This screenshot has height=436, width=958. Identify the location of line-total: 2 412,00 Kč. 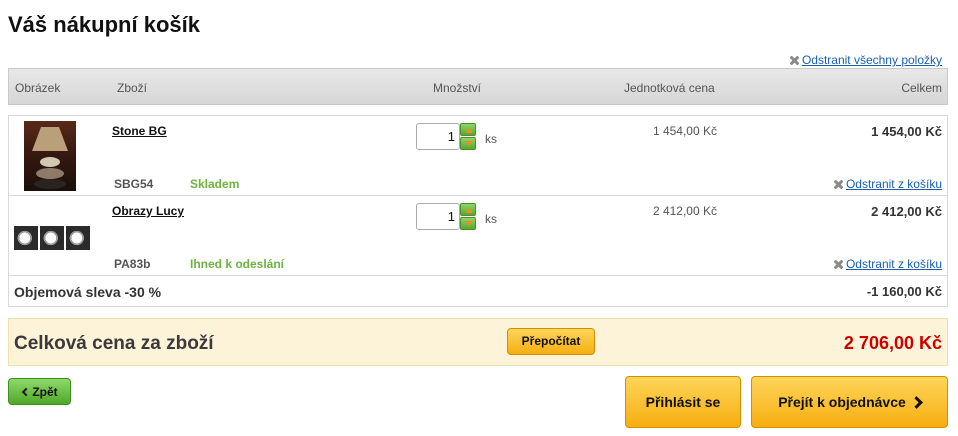
(906, 211).